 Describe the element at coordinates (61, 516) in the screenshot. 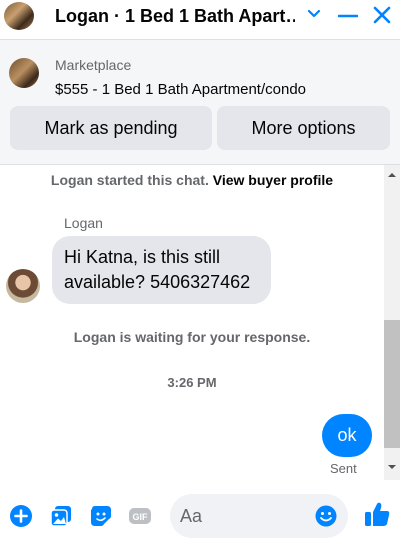

I see `photo-icon` at that location.